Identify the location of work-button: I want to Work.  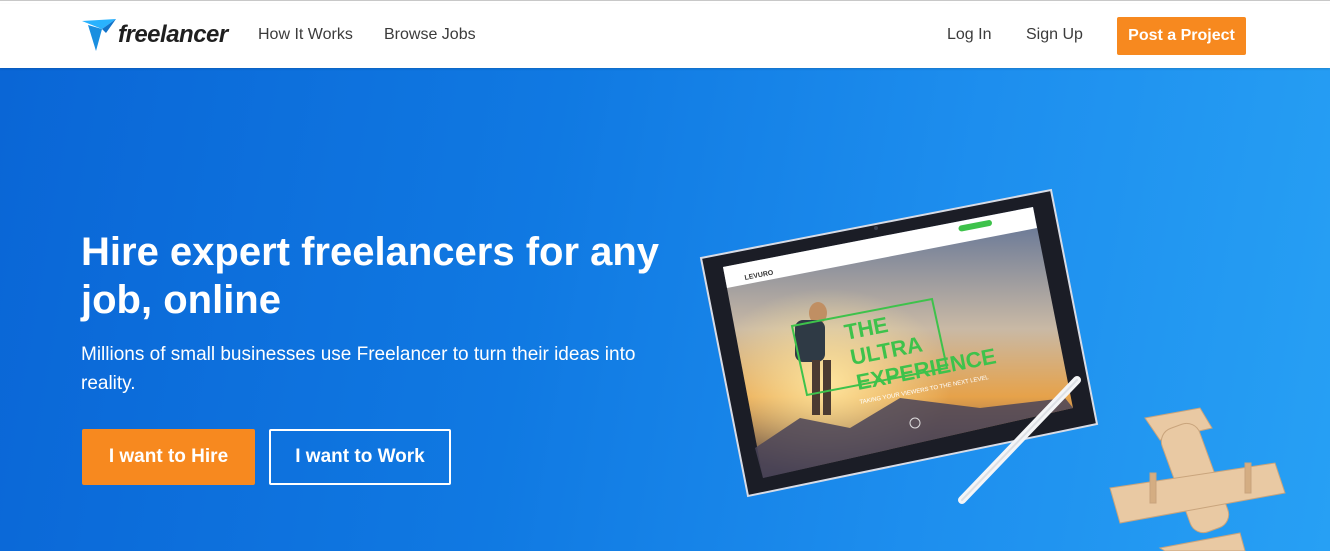
(360, 457).